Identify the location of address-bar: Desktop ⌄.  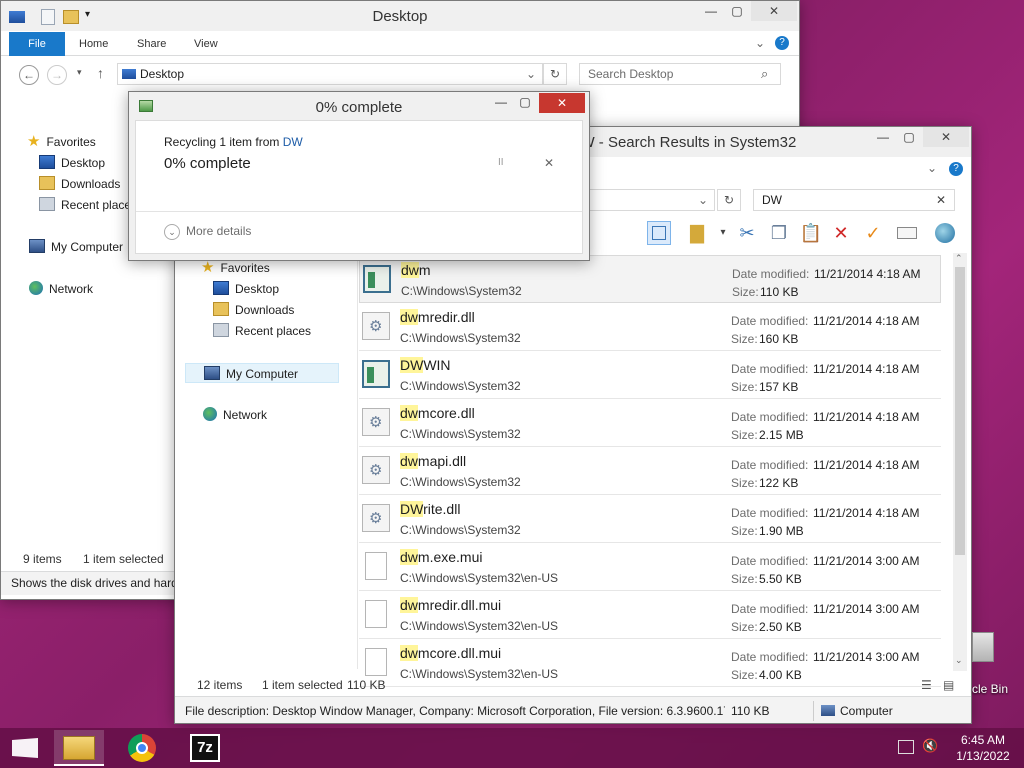
(330, 74).